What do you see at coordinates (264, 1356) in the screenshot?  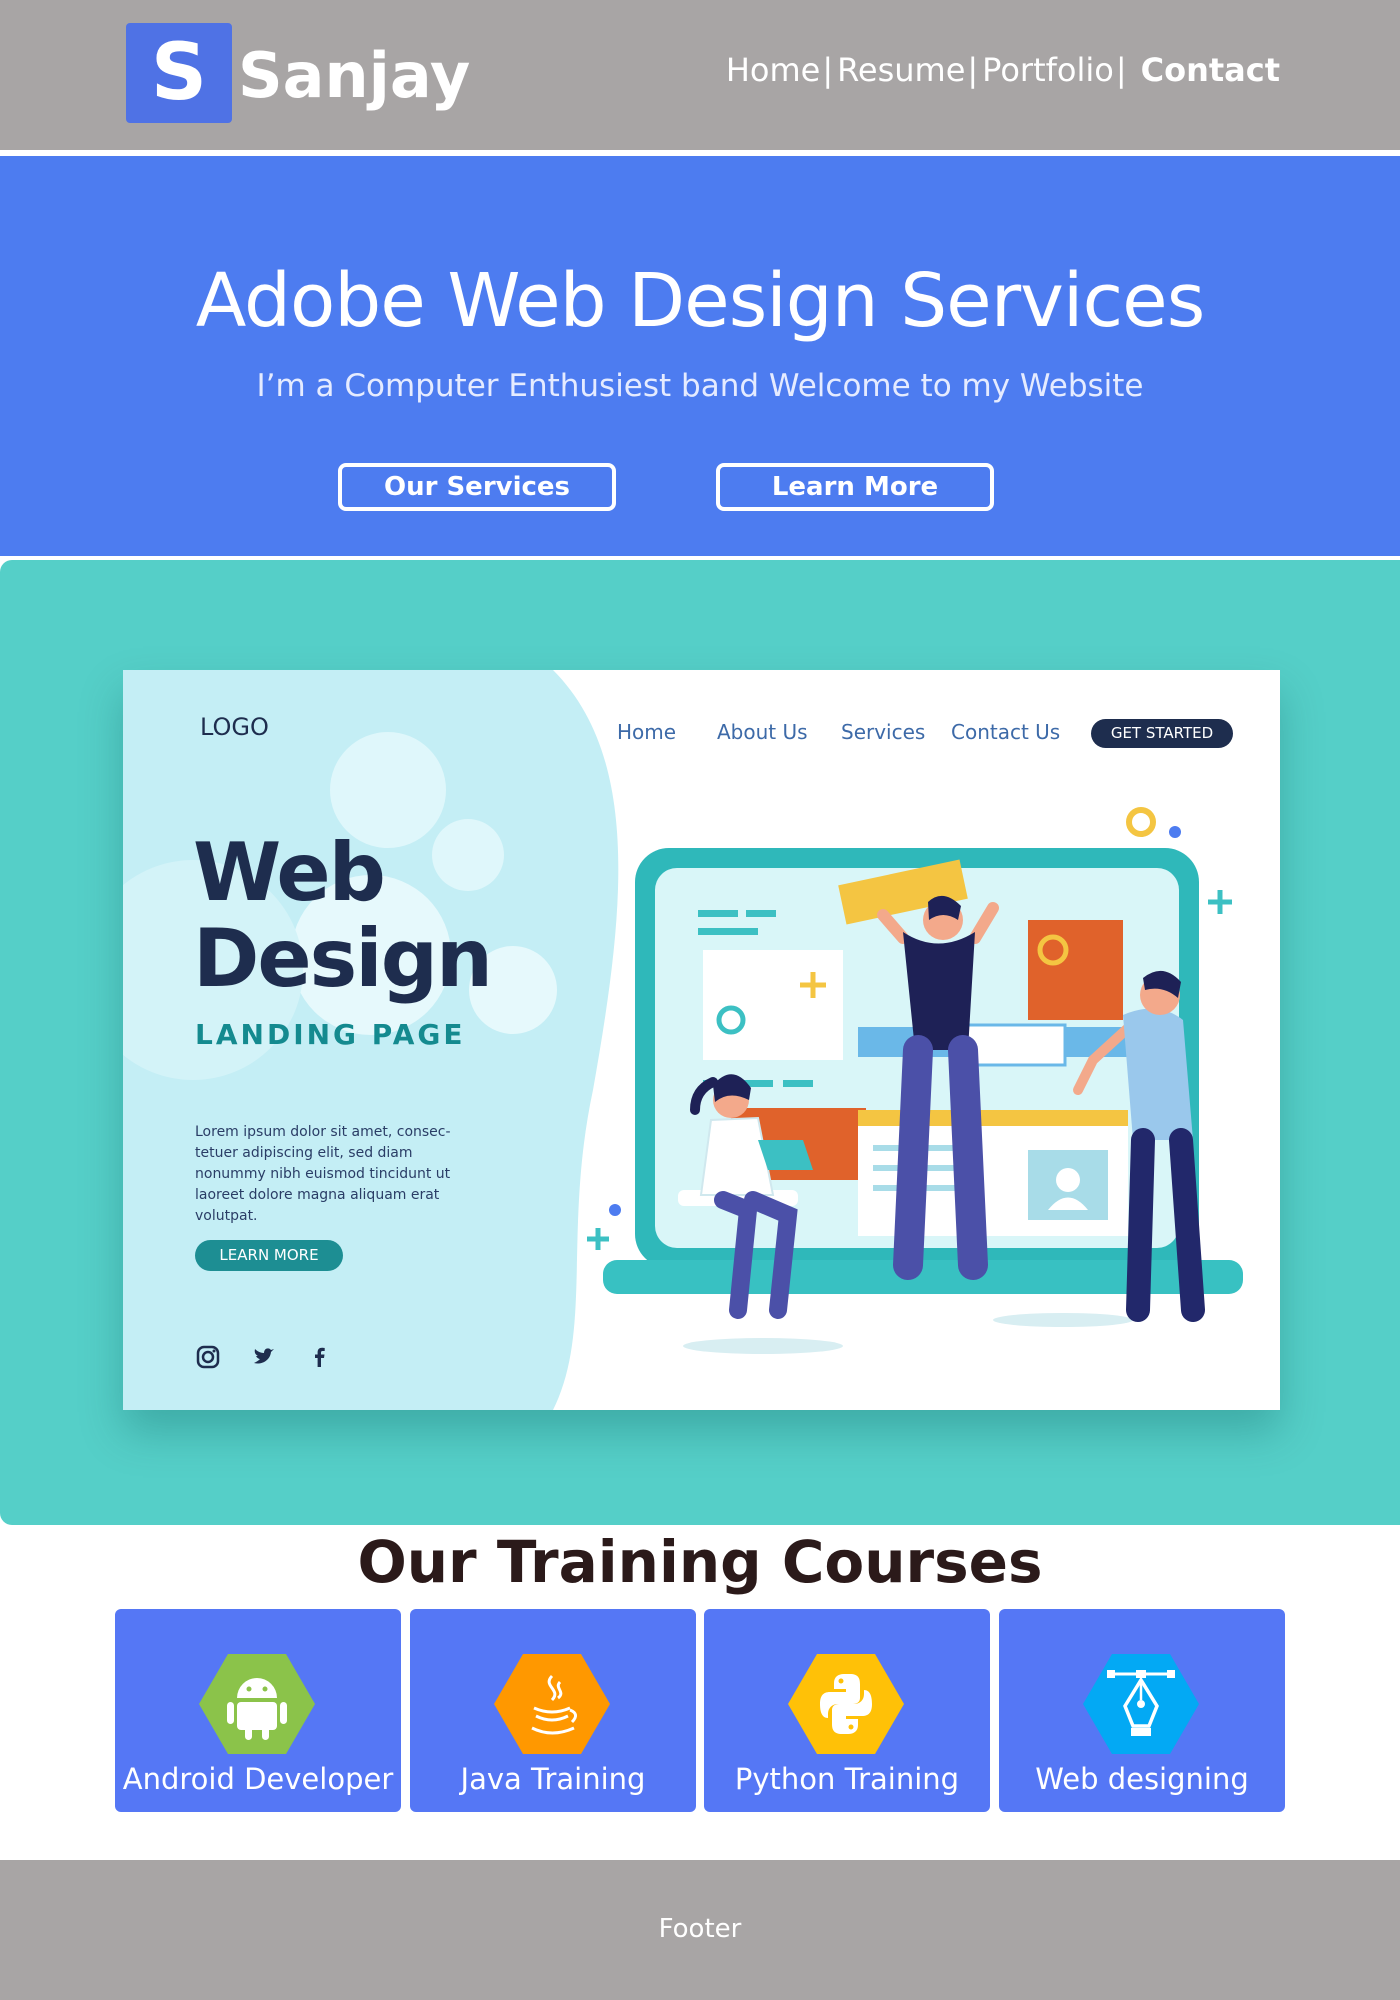 I see `twitter-icon` at bounding box center [264, 1356].